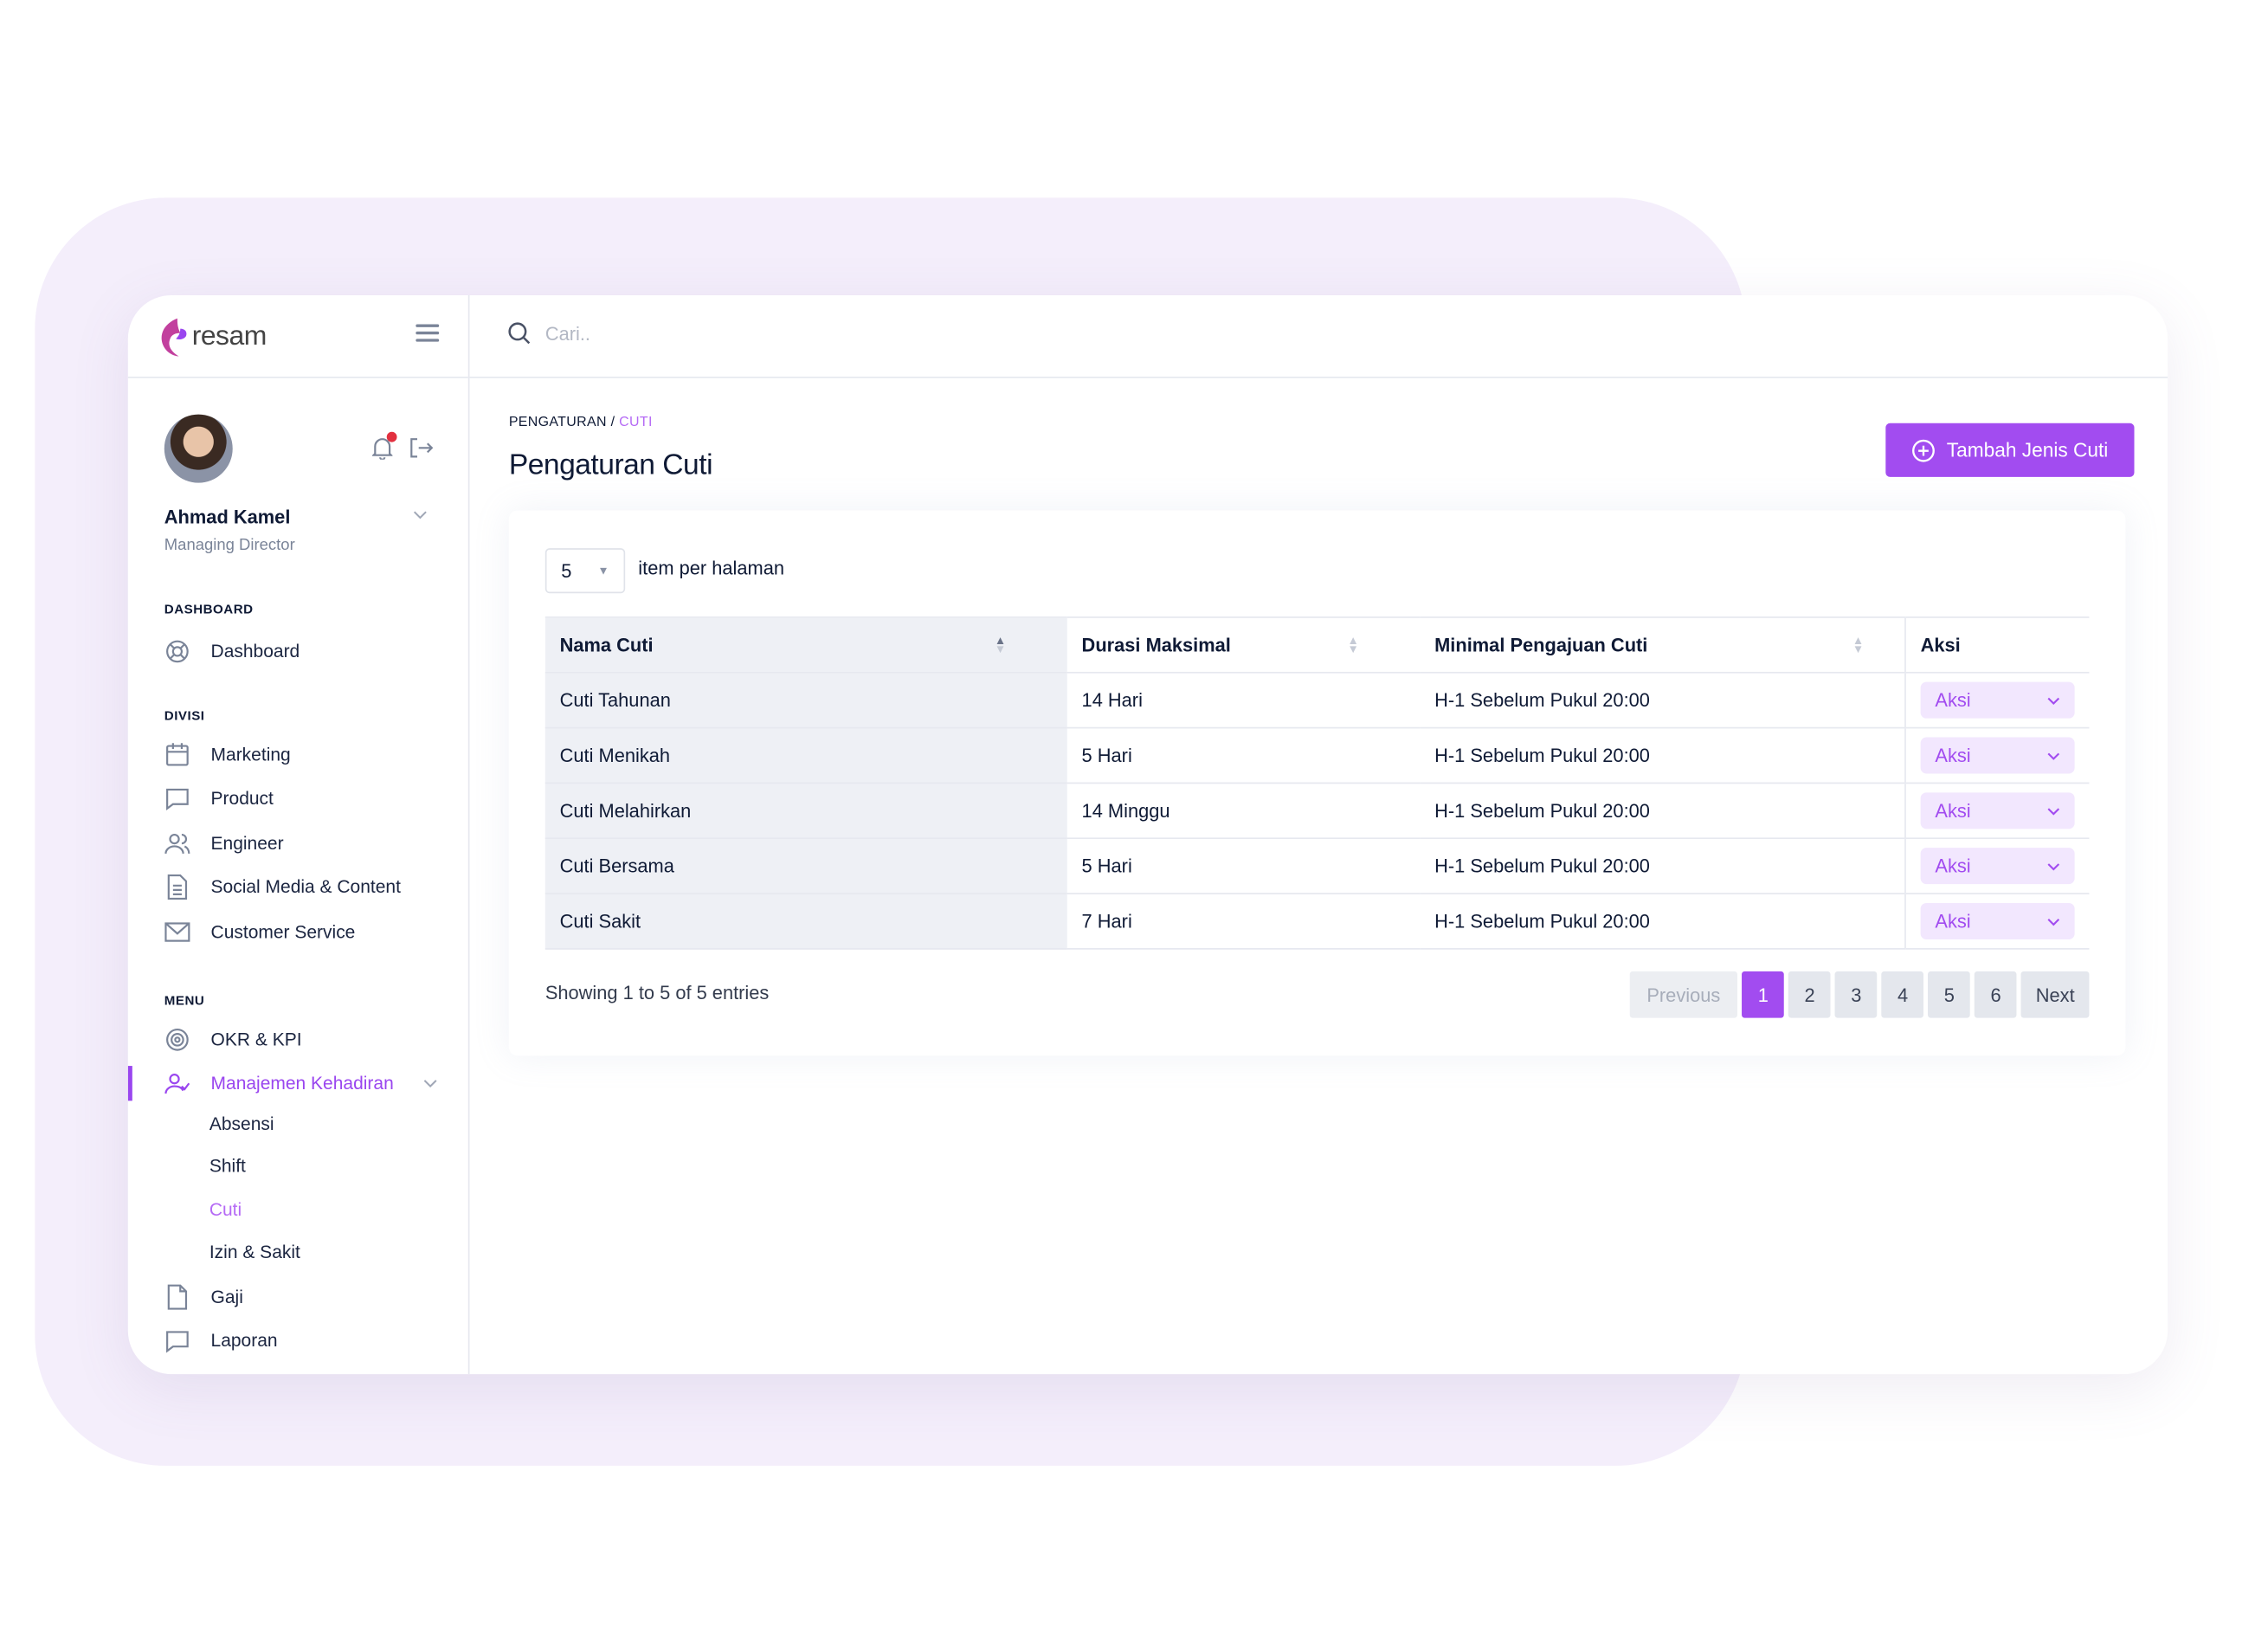 Image resolution: width=2268 pixels, height=1652 pixels. I want to click on page-button-3: 3, so click(1856, 994).